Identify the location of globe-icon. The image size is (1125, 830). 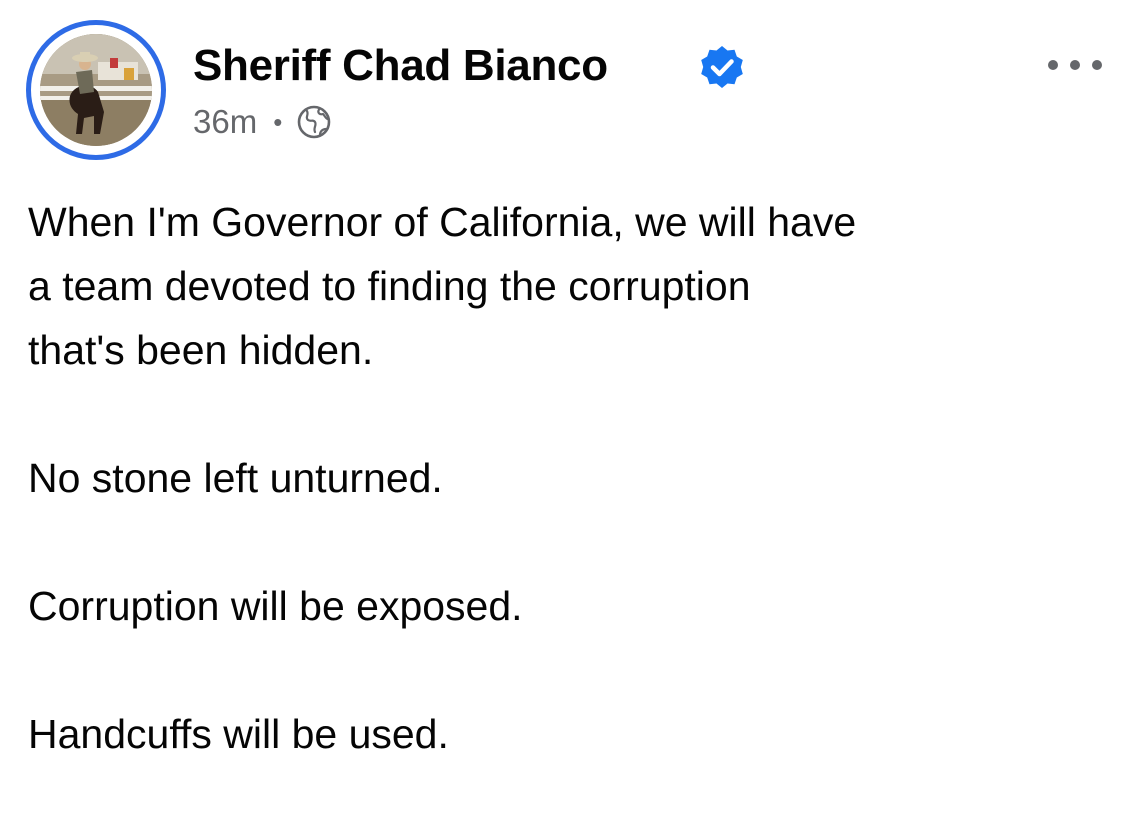
(314, 122).